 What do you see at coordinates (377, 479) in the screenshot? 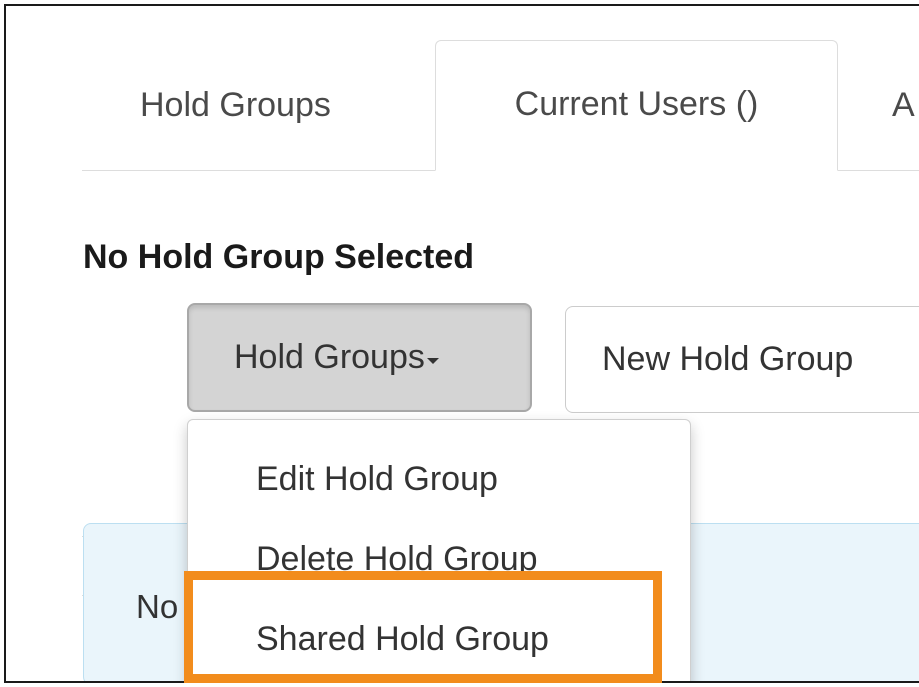
I see `menu-item-edit-hold-group: Edit Hold Group` at bounding box center [377, 479].